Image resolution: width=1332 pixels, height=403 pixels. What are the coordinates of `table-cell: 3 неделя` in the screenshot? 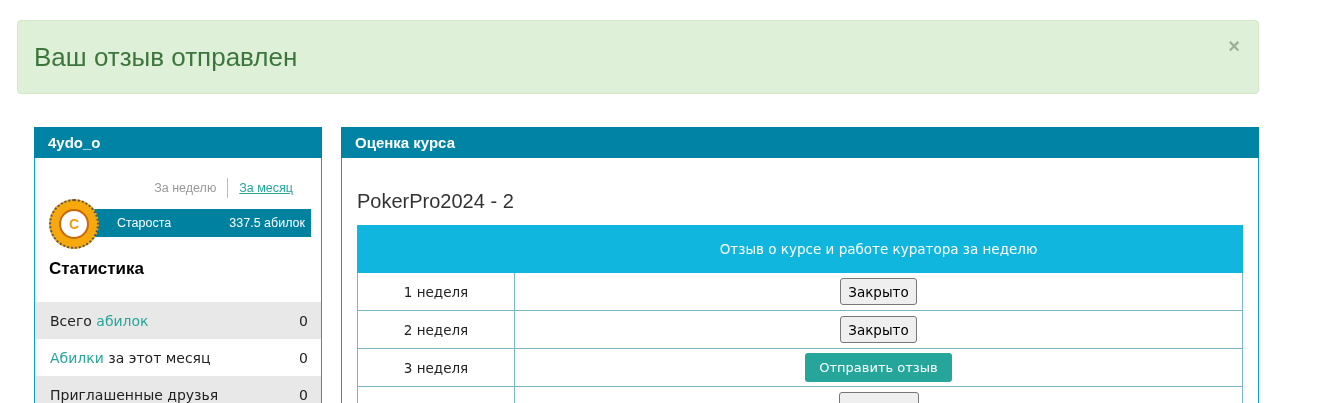 It's located at (436, 367).